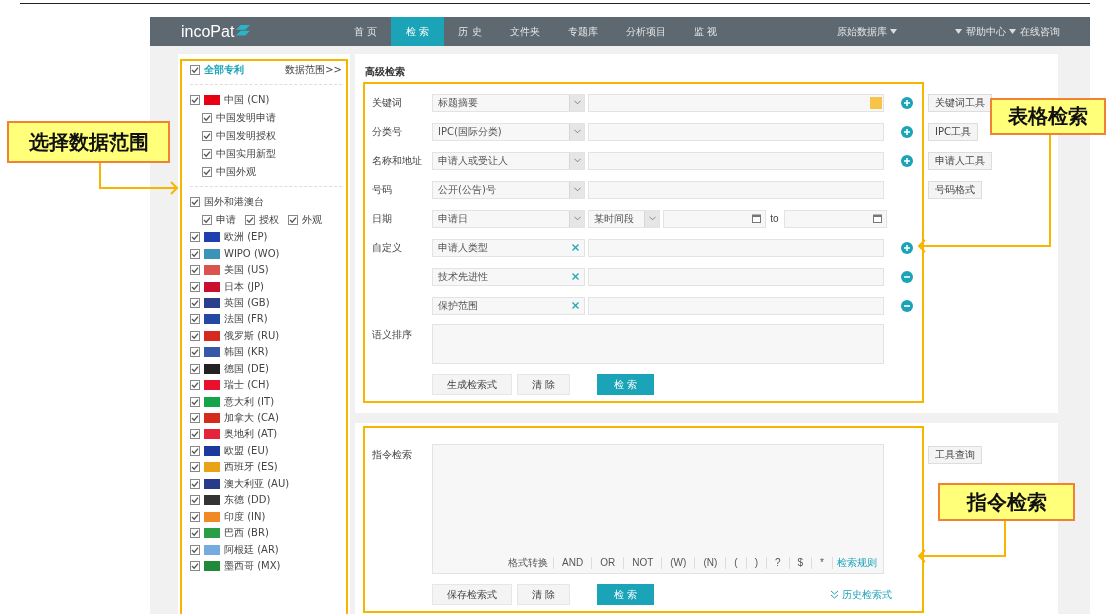 This screenshot has width=1108, height=615. What do you see at coordinates (955, 455) in the screenshot?
I see `tool-button: 工具查询` at bounding box center [955, 455].